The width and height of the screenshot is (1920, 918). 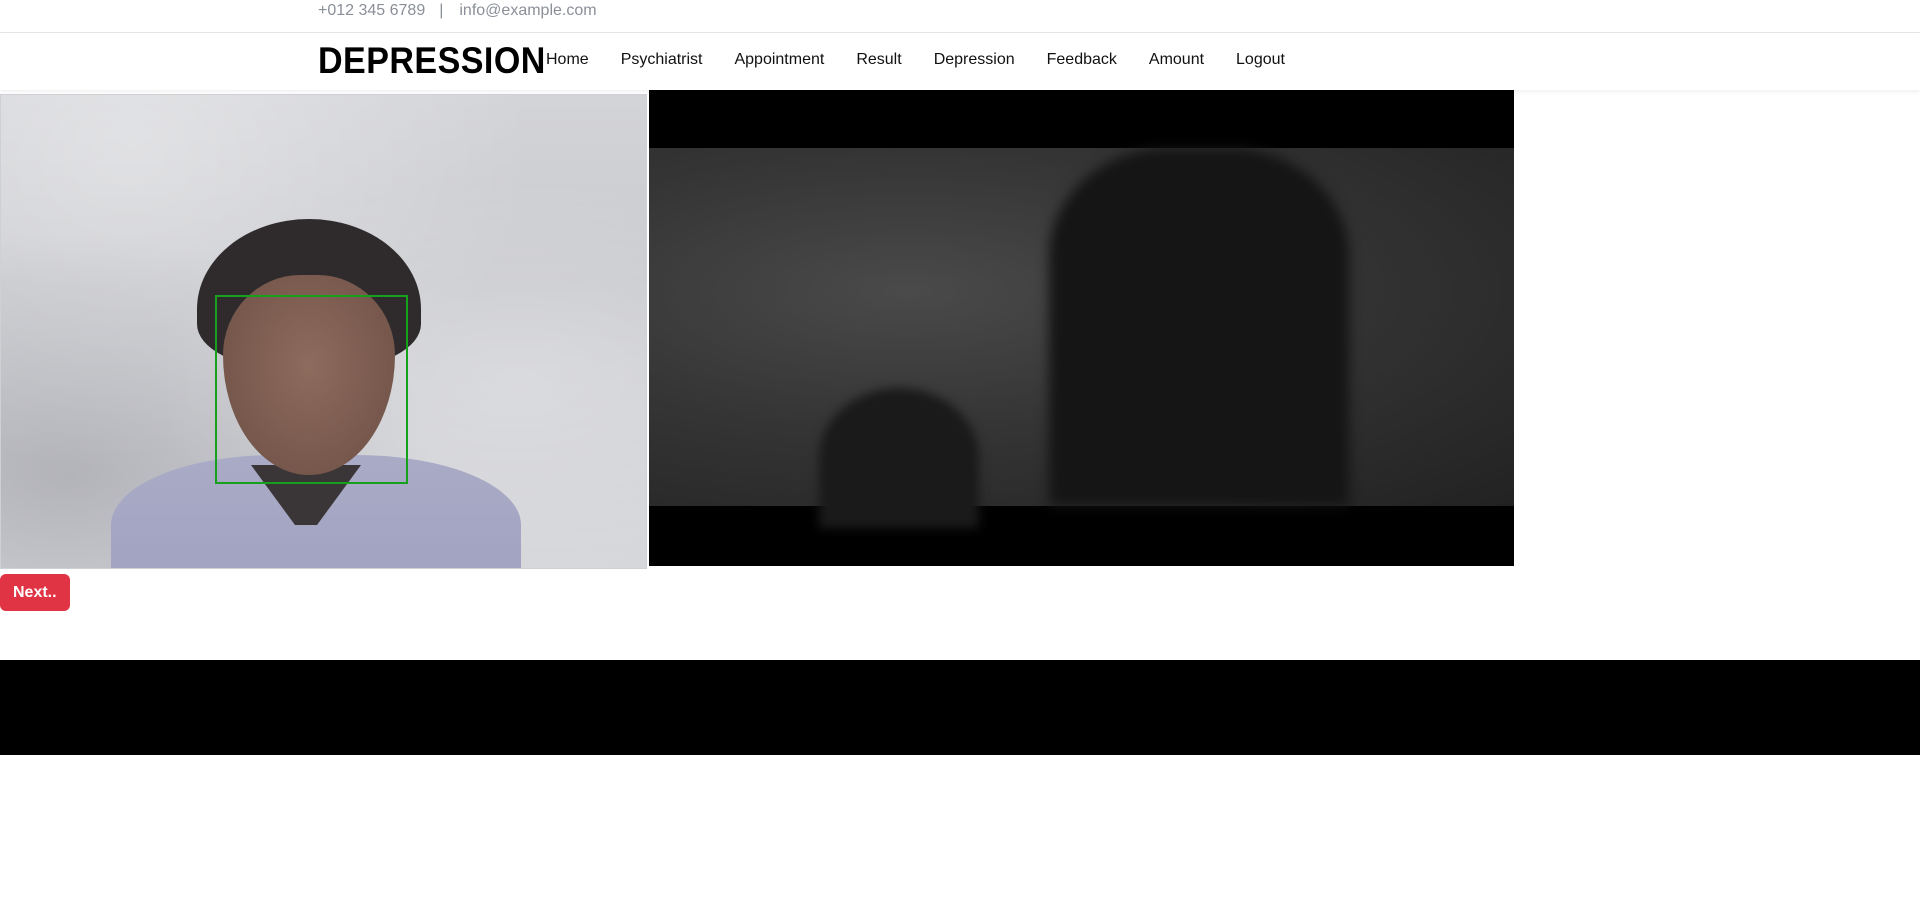 What do you see at coordinates (1260, 60) in the screenshot?
I see `nav-item-logout: Logout` at bounding box center [1260, 60].